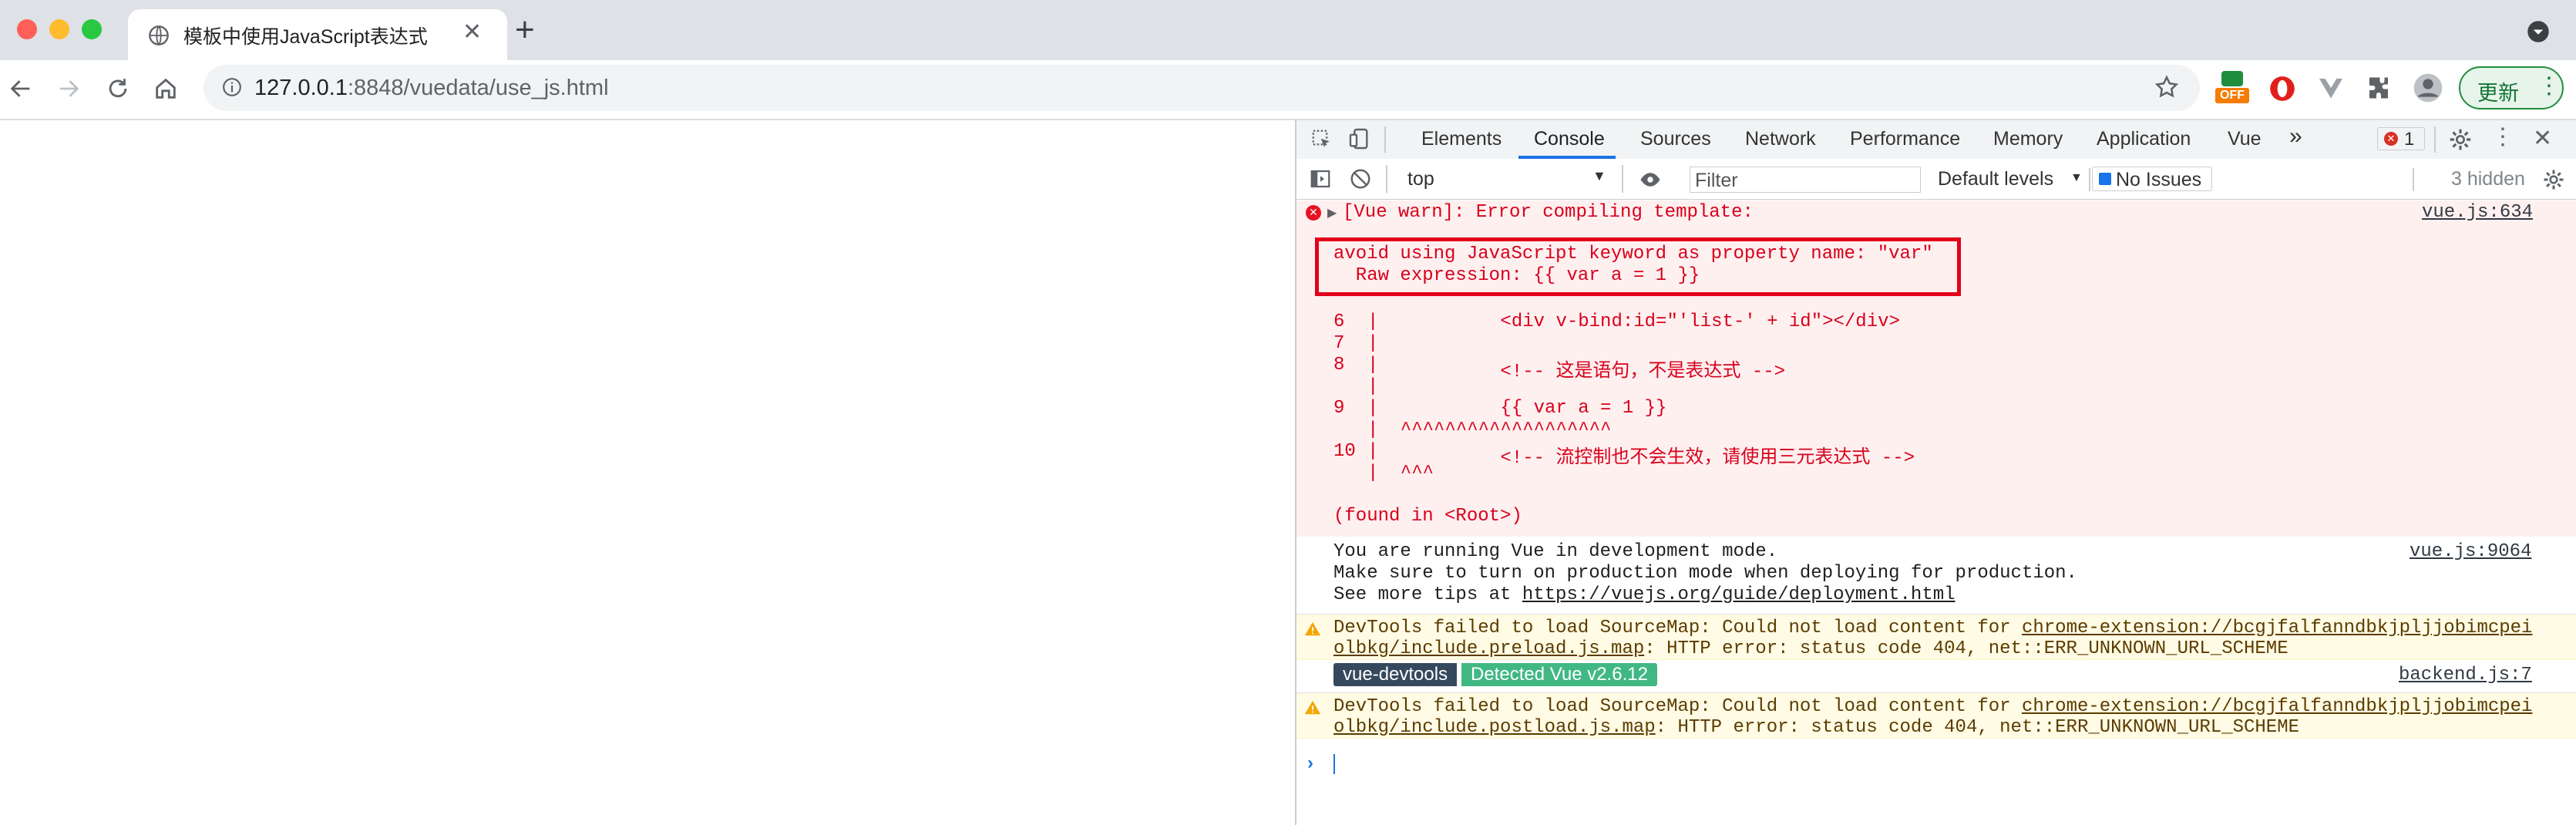 The image size is (2576, 825). What do you see at coordinates (2401, 138) in the screenshot?
I see `error-counter: ✕ 1` at bounding box center [2401, 138].